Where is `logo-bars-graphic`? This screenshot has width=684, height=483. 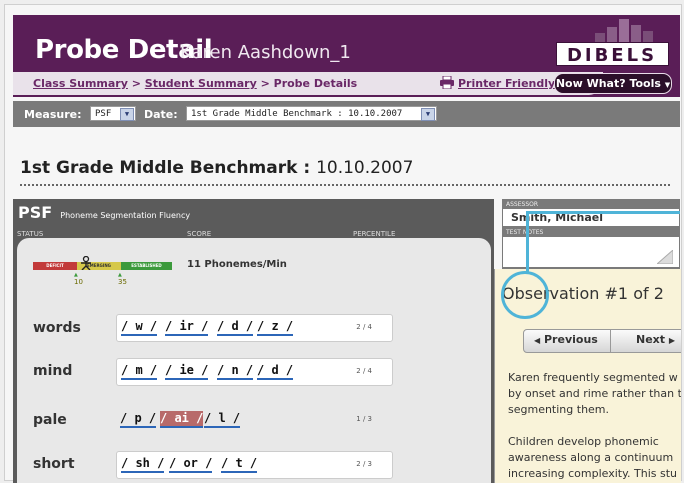
logo-bars-graphic is located at coordinates (624, 31).